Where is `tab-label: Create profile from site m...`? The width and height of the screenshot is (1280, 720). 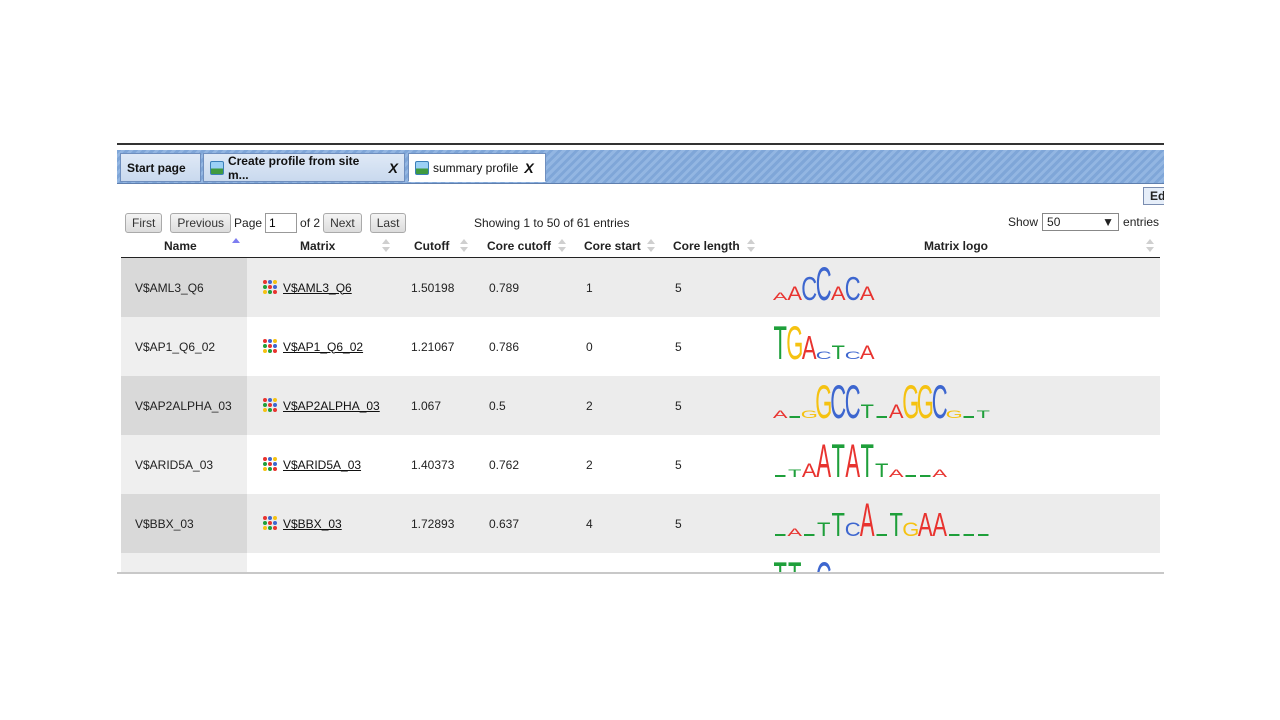
tab-label: Create profile from site m... is located at coordinates (293, 167).